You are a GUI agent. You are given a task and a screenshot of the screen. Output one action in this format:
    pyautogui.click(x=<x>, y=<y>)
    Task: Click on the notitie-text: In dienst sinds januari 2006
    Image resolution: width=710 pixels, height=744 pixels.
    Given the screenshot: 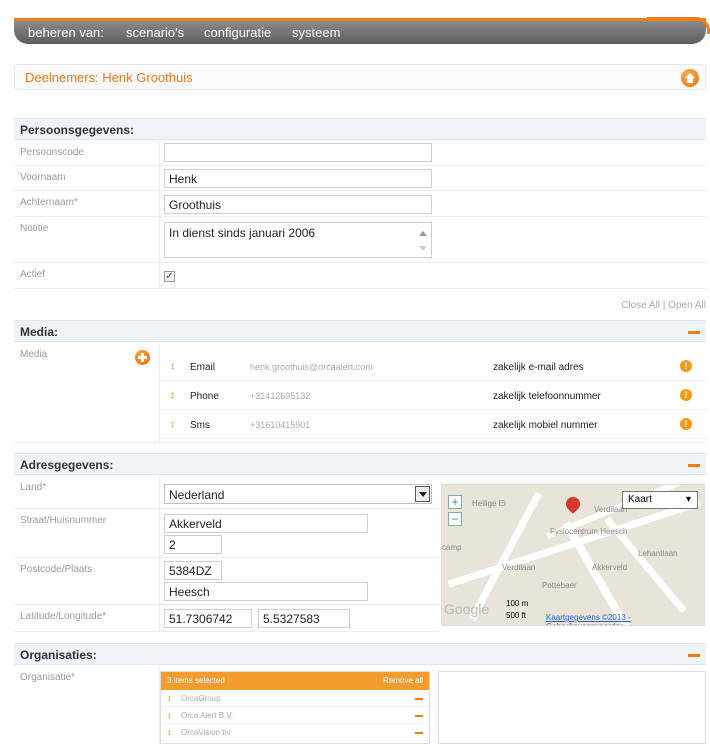 What is the action you would take?
    pyautogui.click(x=242, y=233)
    